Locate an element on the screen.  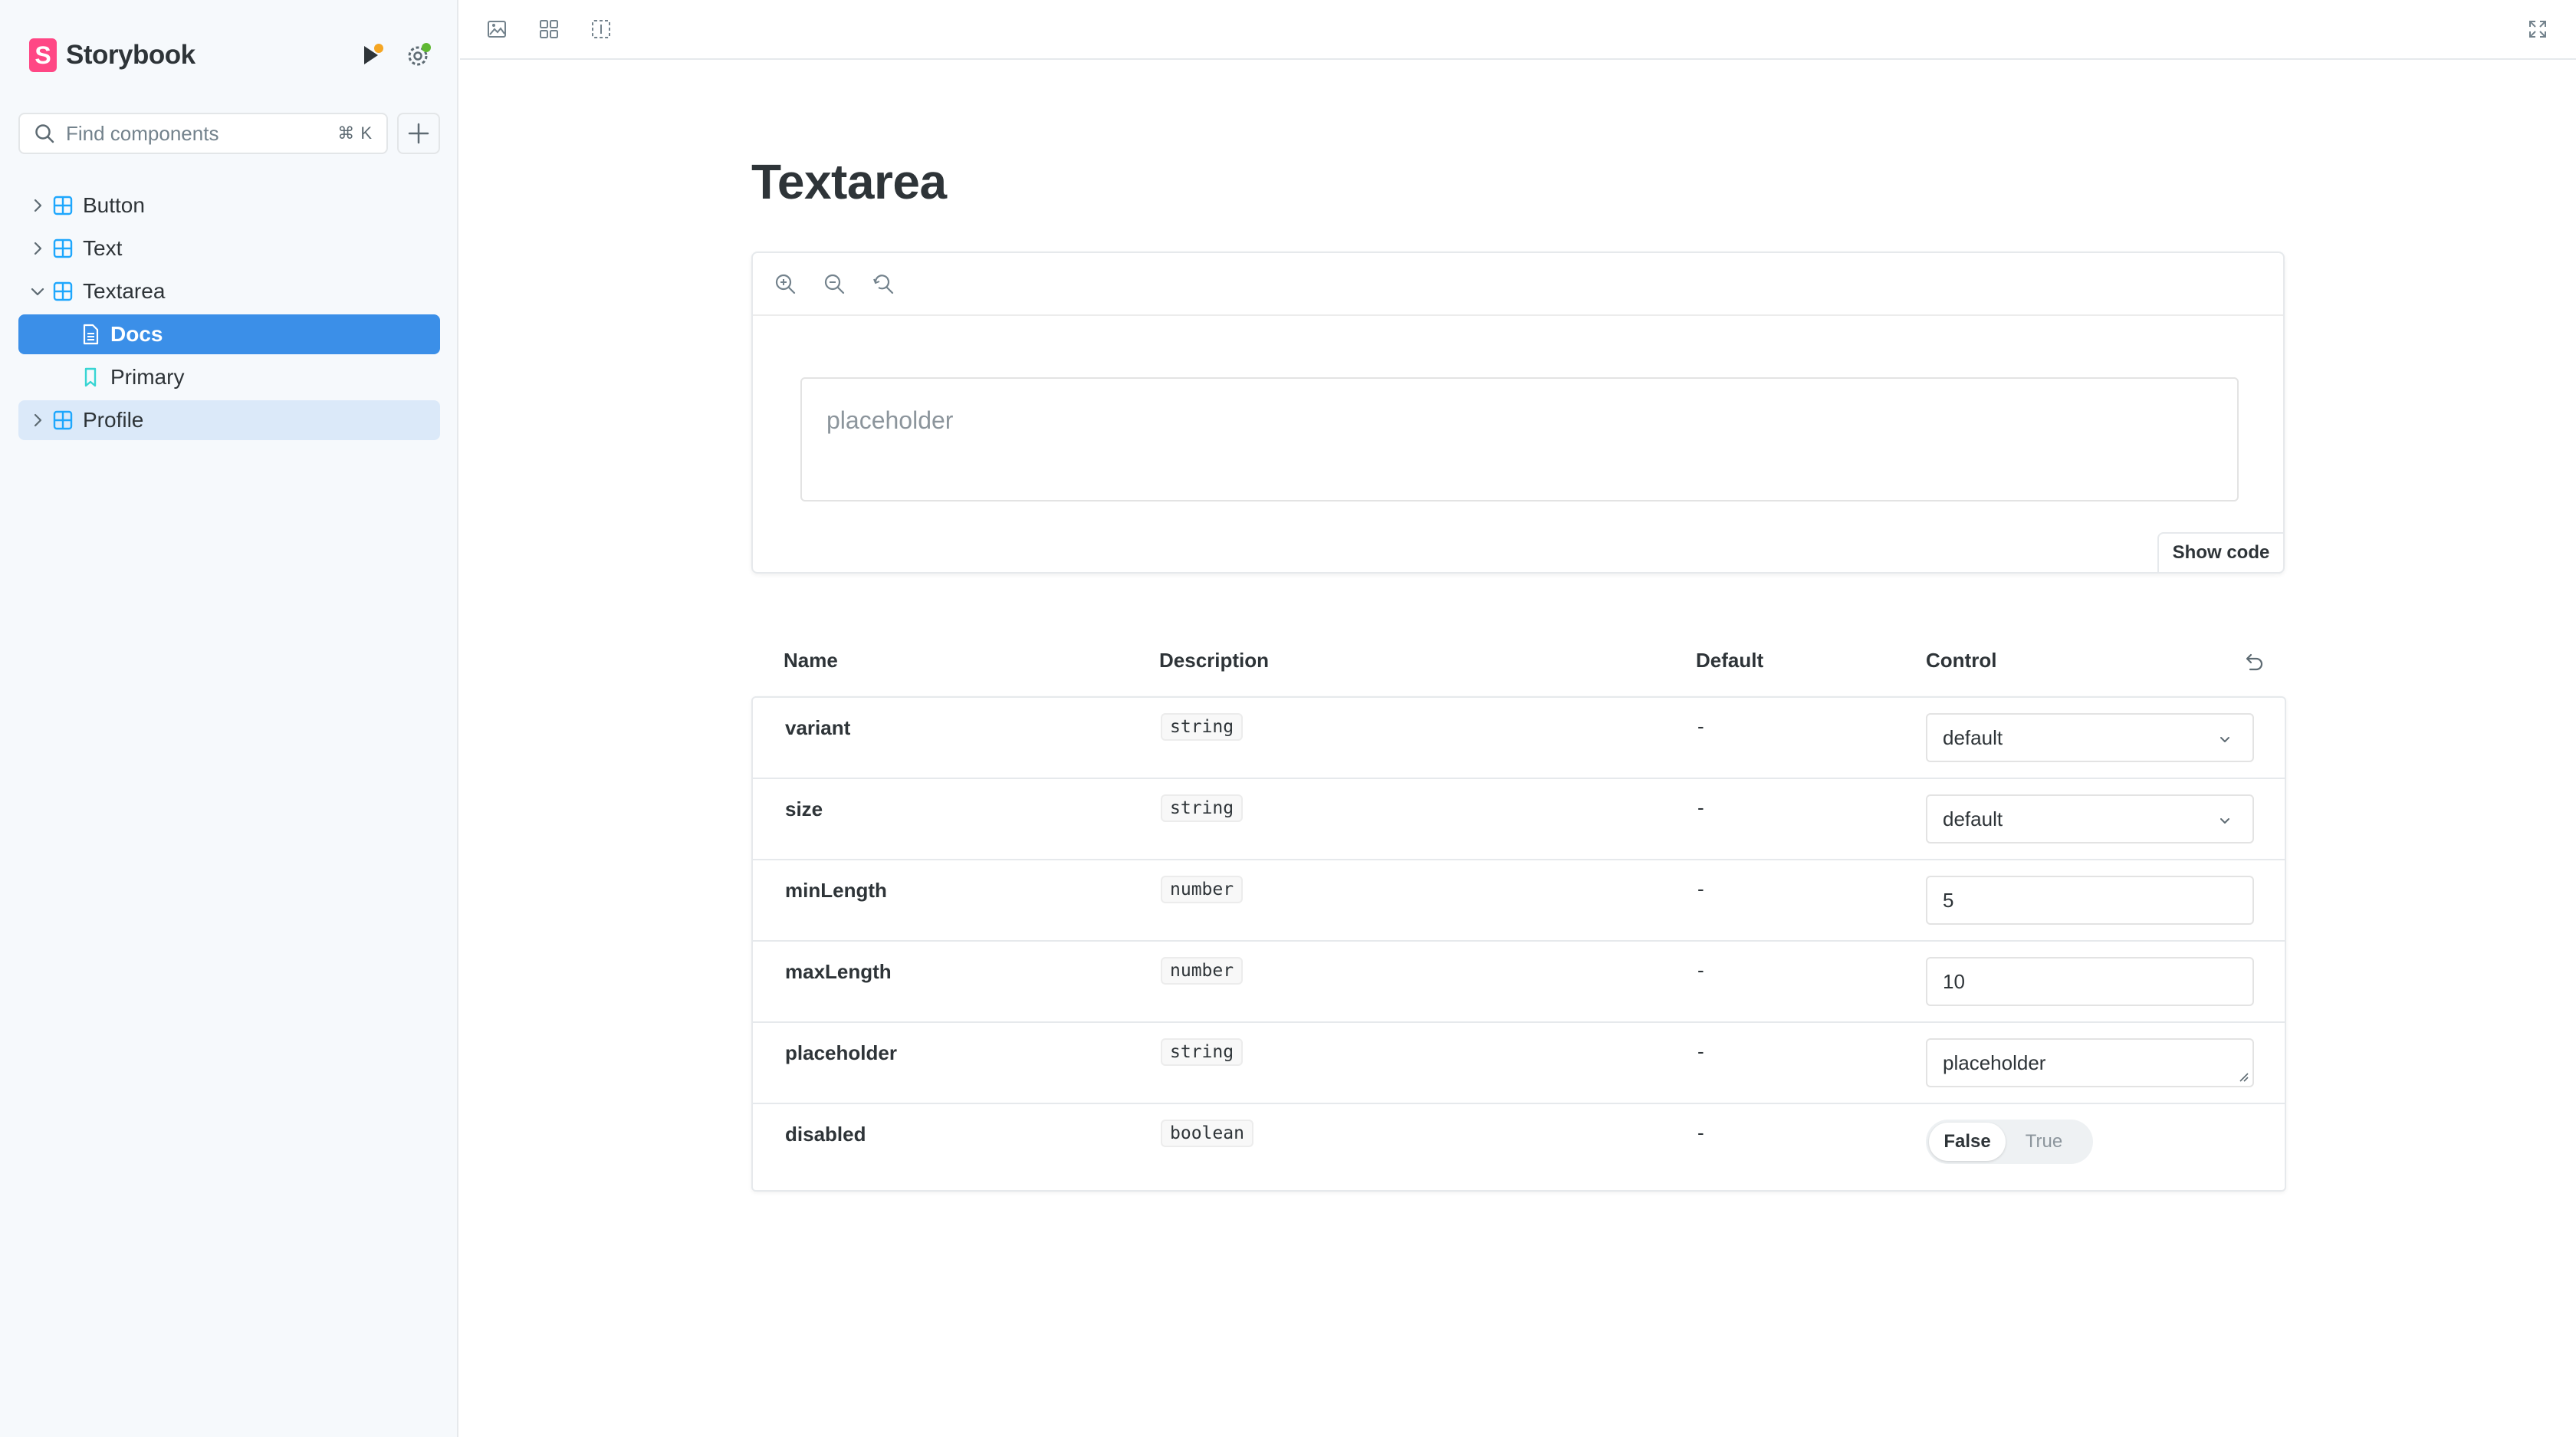
sidebar-item-label: Primary is located at coordinates (148, 377).